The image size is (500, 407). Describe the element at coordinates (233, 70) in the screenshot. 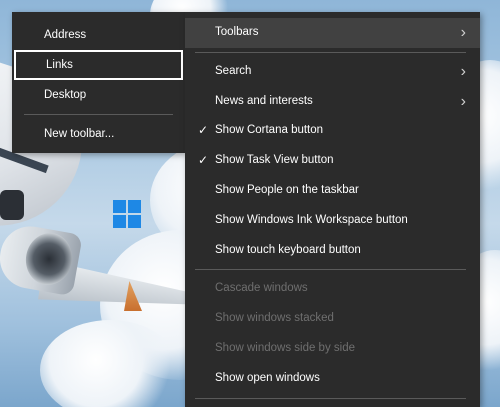

I see `menu-item-label: Search` at that location.